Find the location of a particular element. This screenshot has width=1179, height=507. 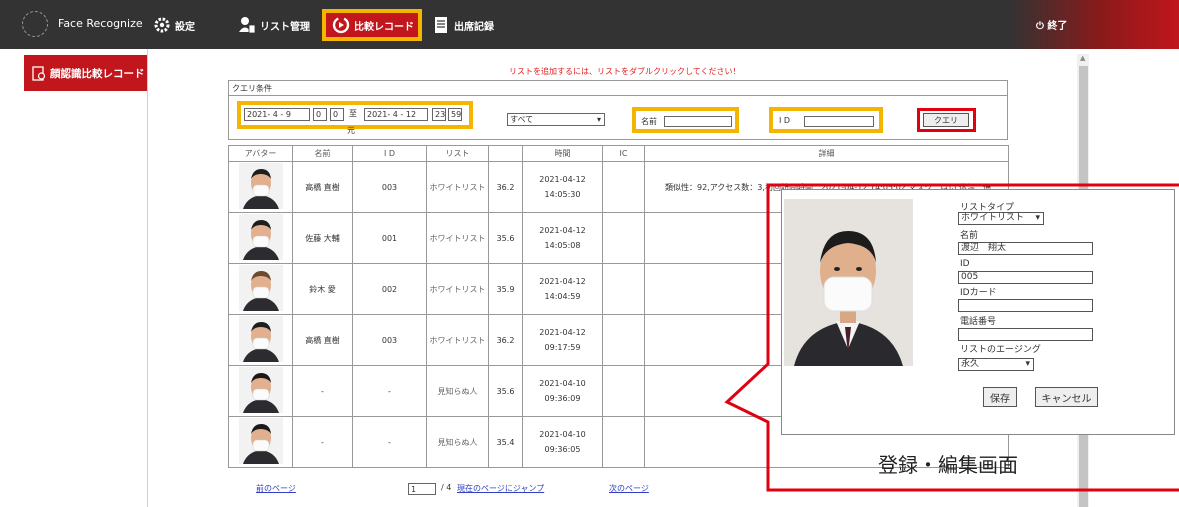

popup-caption: 登録・編集画面 is located at coordinates (948, 465).